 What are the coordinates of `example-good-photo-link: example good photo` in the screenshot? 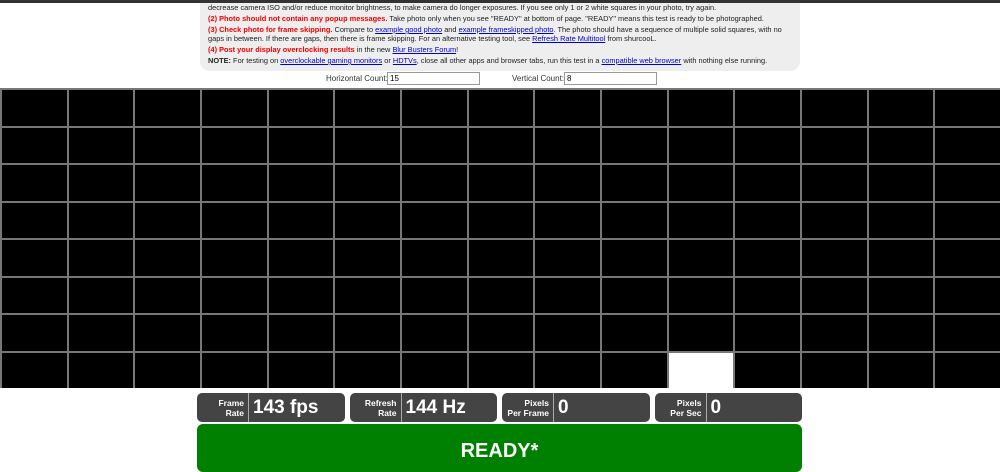 It's located at (408, 29).